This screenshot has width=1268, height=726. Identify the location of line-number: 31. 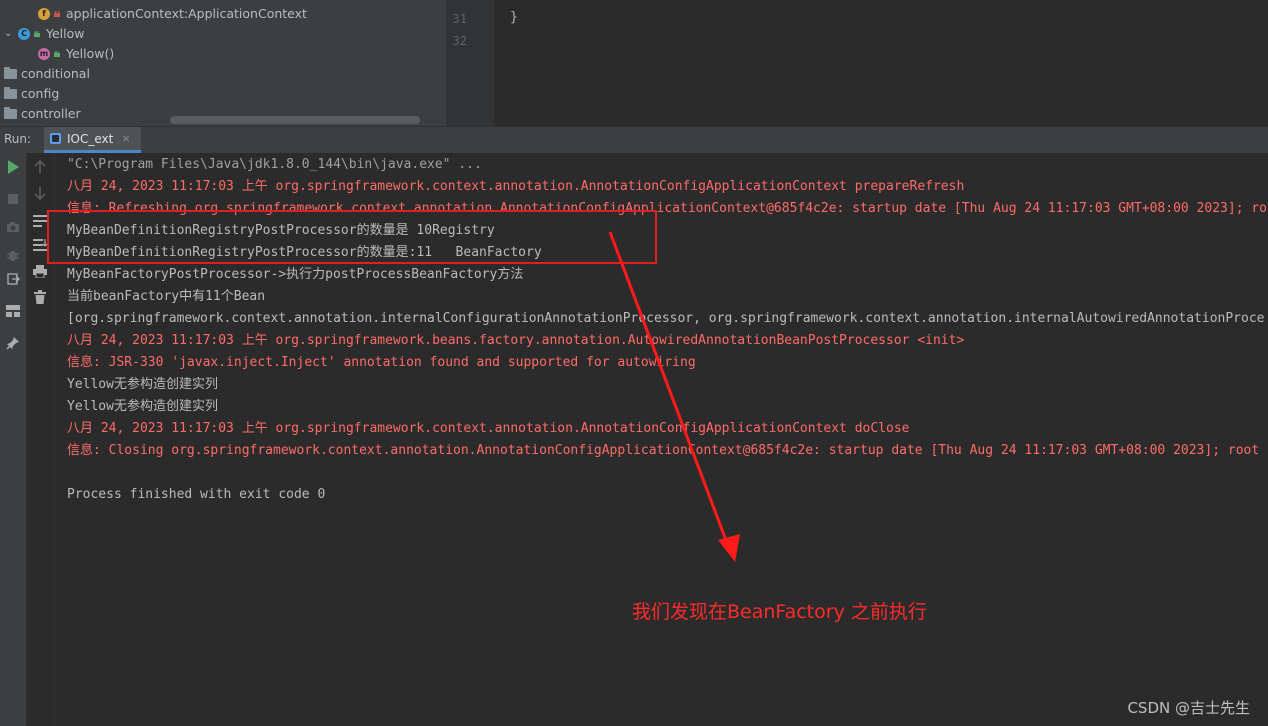
(459, 19).